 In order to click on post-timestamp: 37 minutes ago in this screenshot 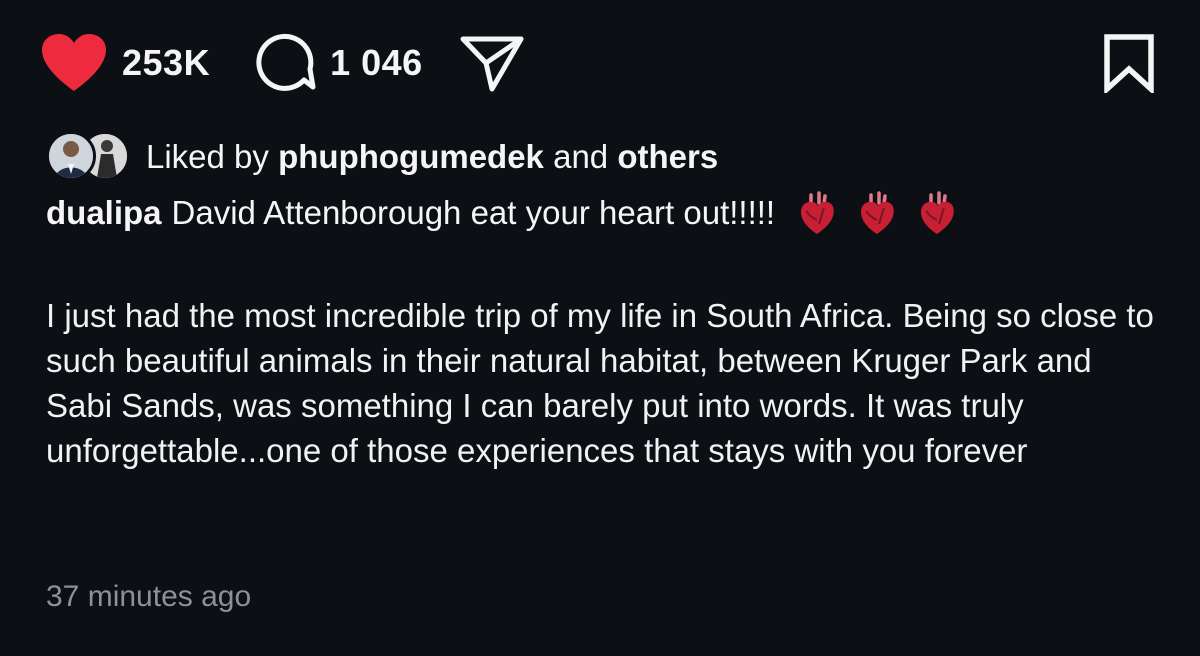, I will do `click(148, 597)`.